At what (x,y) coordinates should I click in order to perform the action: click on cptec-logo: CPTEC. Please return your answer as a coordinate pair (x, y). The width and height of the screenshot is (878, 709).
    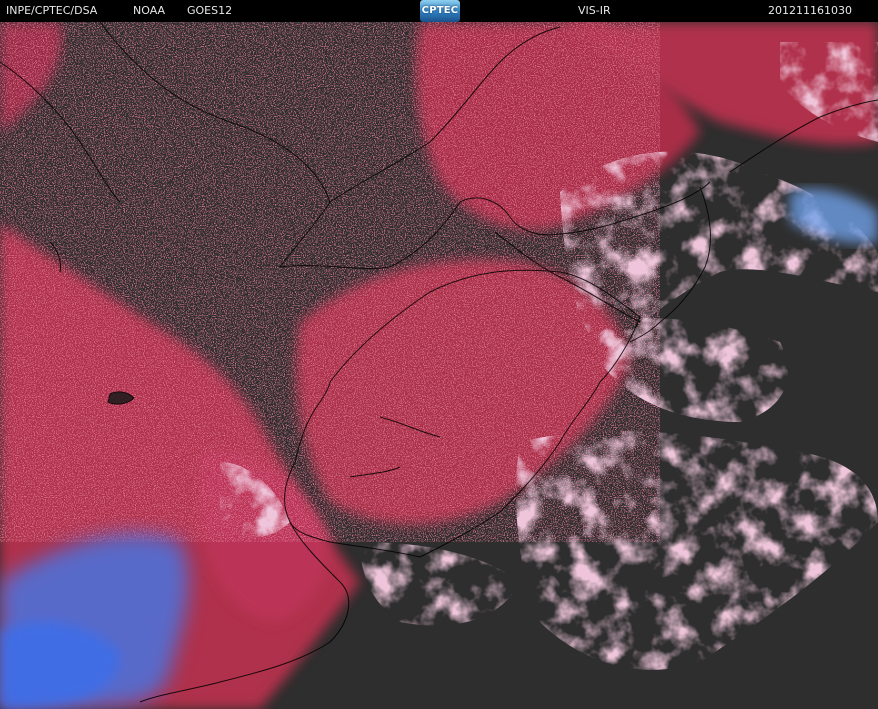
    Looking at the image, I should click on (440, 11).